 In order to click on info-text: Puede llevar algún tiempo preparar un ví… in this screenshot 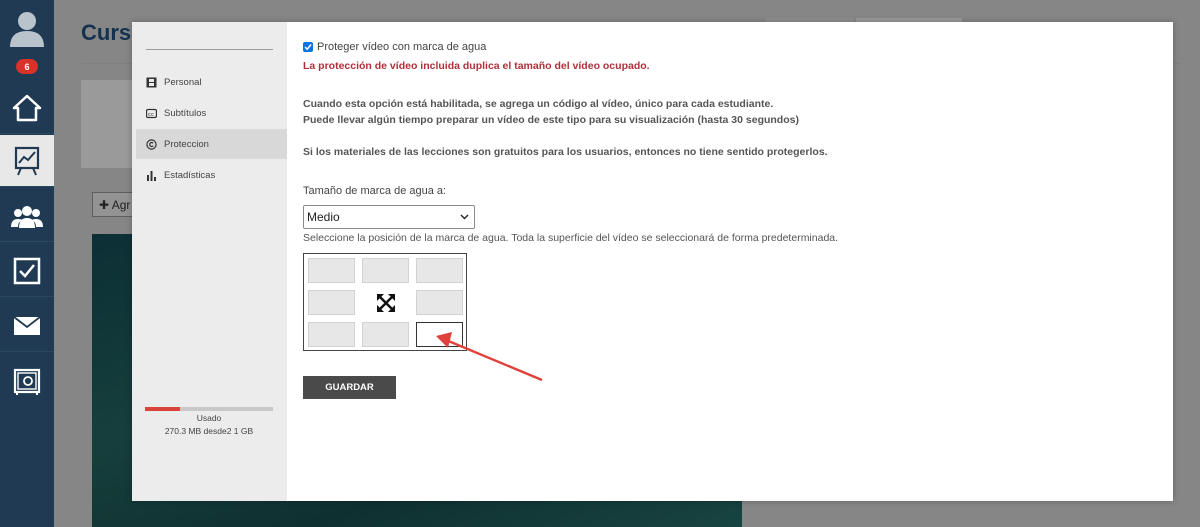, I will do `click(551, 120)`.